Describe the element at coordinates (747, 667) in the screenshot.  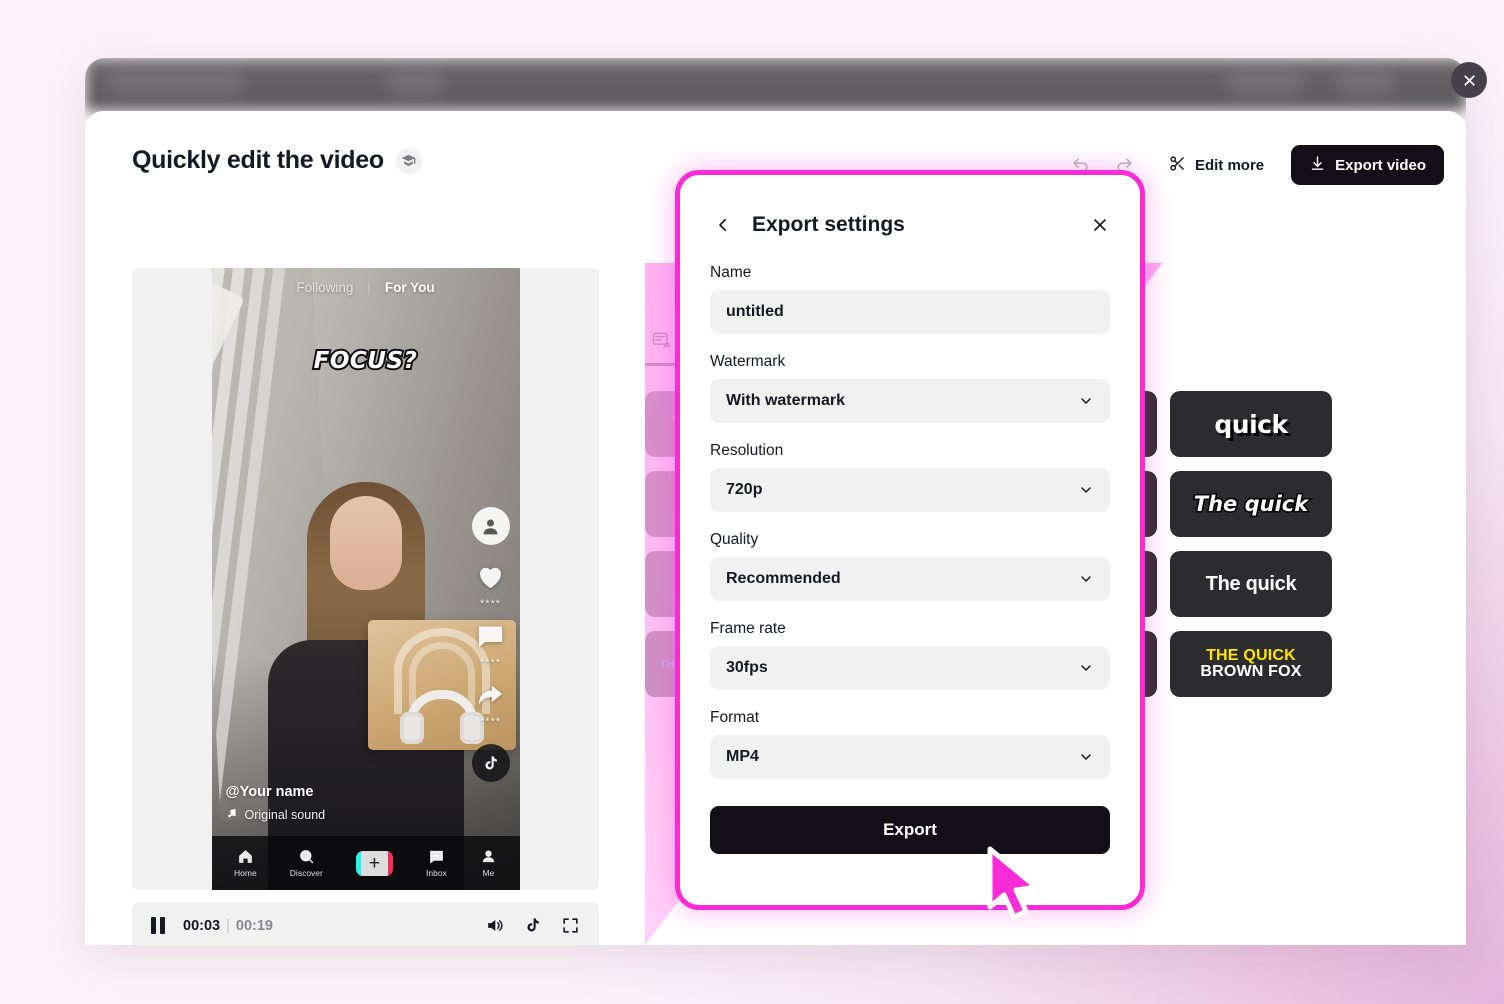
I see `frame-rate-value: 30fps` at that location.